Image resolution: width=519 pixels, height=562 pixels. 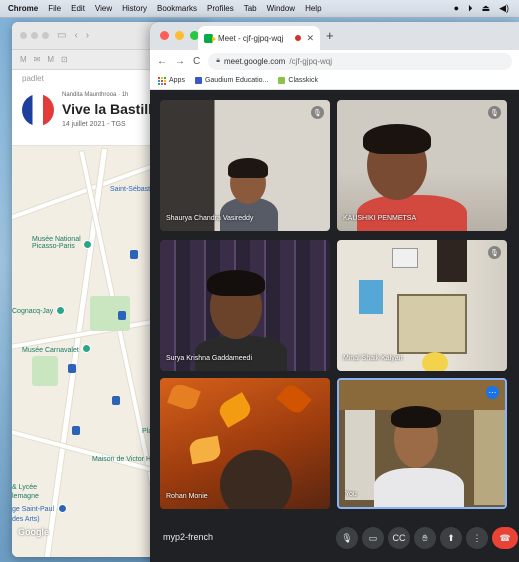 I want to click on bookmark-icon: ⊡, so click(x=64, y=59).